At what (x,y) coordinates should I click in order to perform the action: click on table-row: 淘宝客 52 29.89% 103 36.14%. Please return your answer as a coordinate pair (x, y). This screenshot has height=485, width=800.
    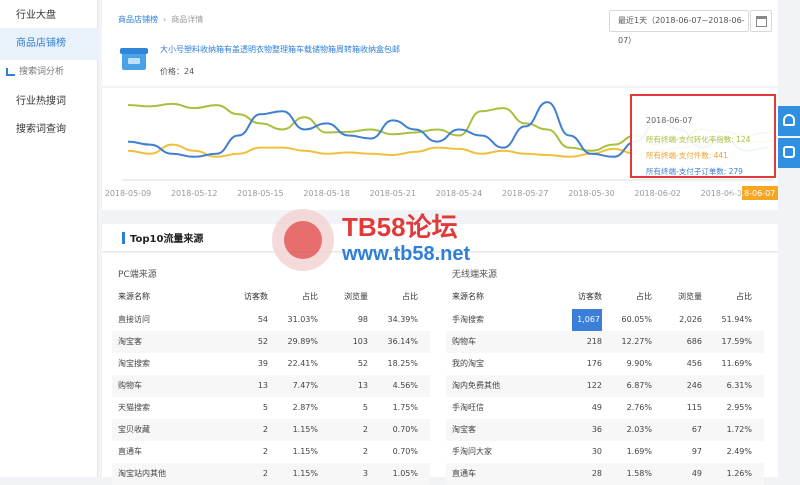
    Looking at the image, I should click on (271, 342).